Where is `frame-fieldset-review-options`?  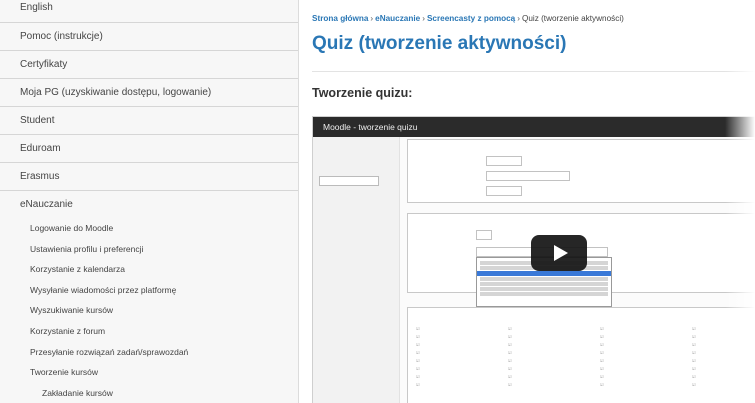 frame-fieldset-review-options is located at coordinates (581, 355).